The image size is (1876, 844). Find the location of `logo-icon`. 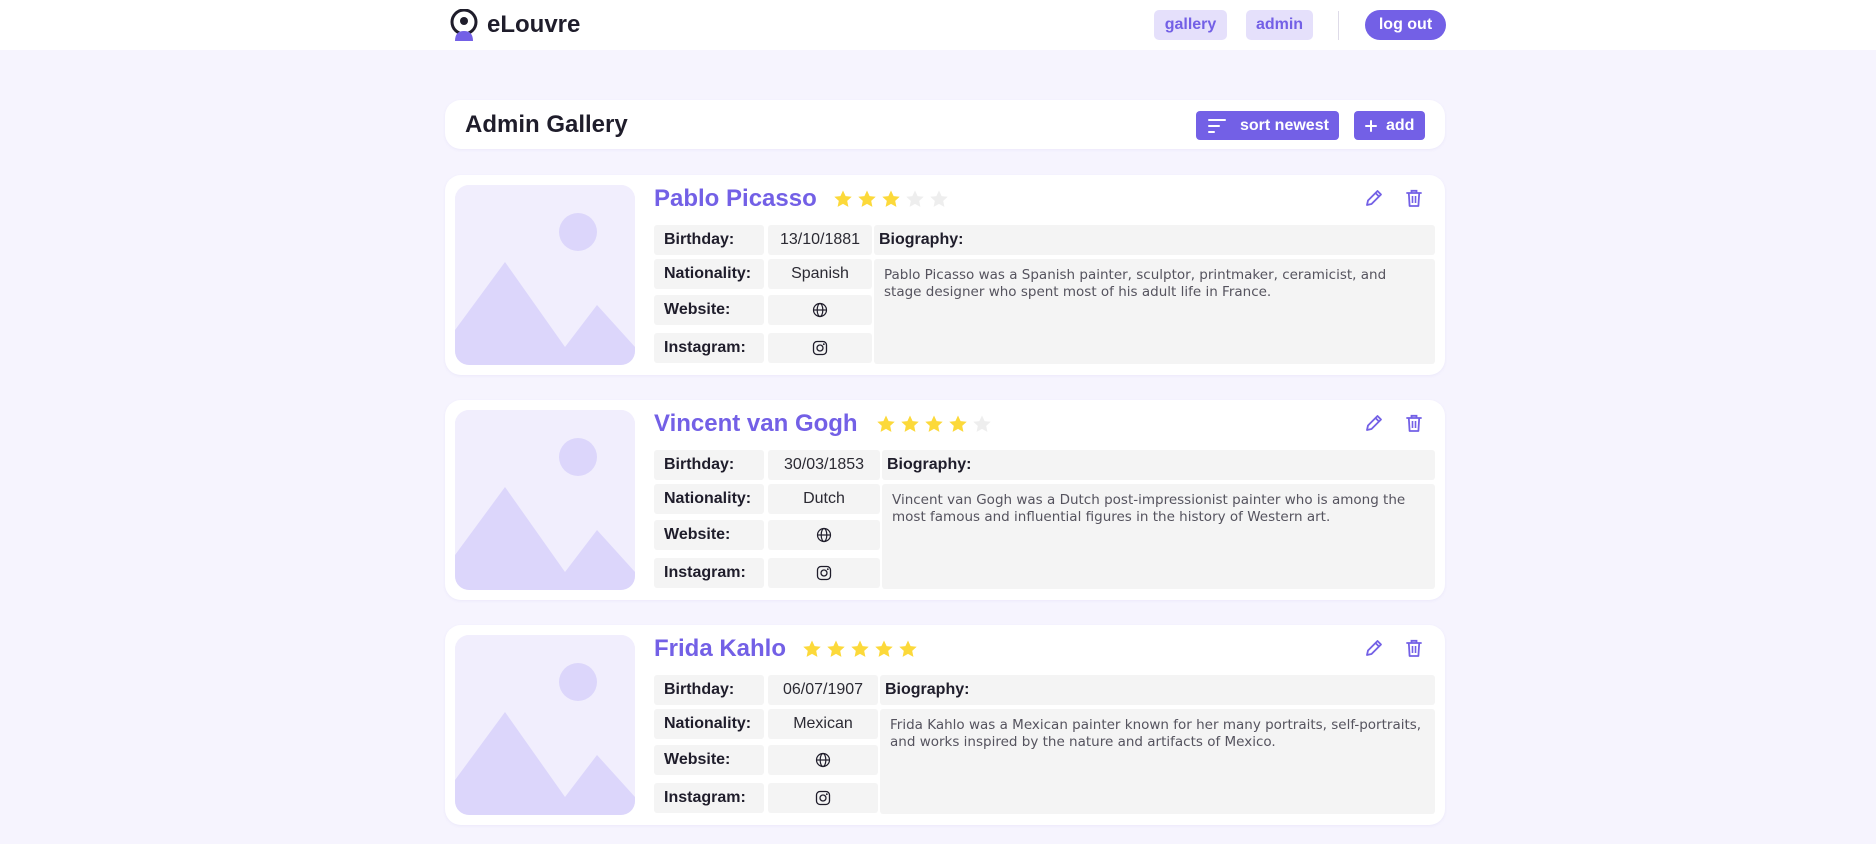

logo-icon is located at coordinates (464, 25).